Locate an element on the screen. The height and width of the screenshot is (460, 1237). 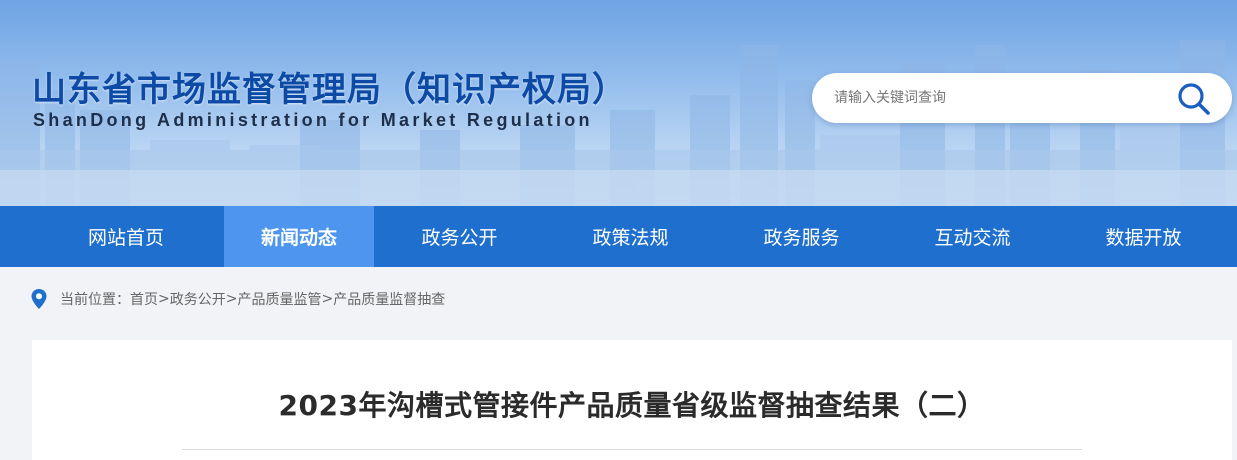
breadcrumb: 当前位置： 首页 > 政务公开 > 产品质量监管 > 产品质量监督抽查 is located at coordinates (237, 299).